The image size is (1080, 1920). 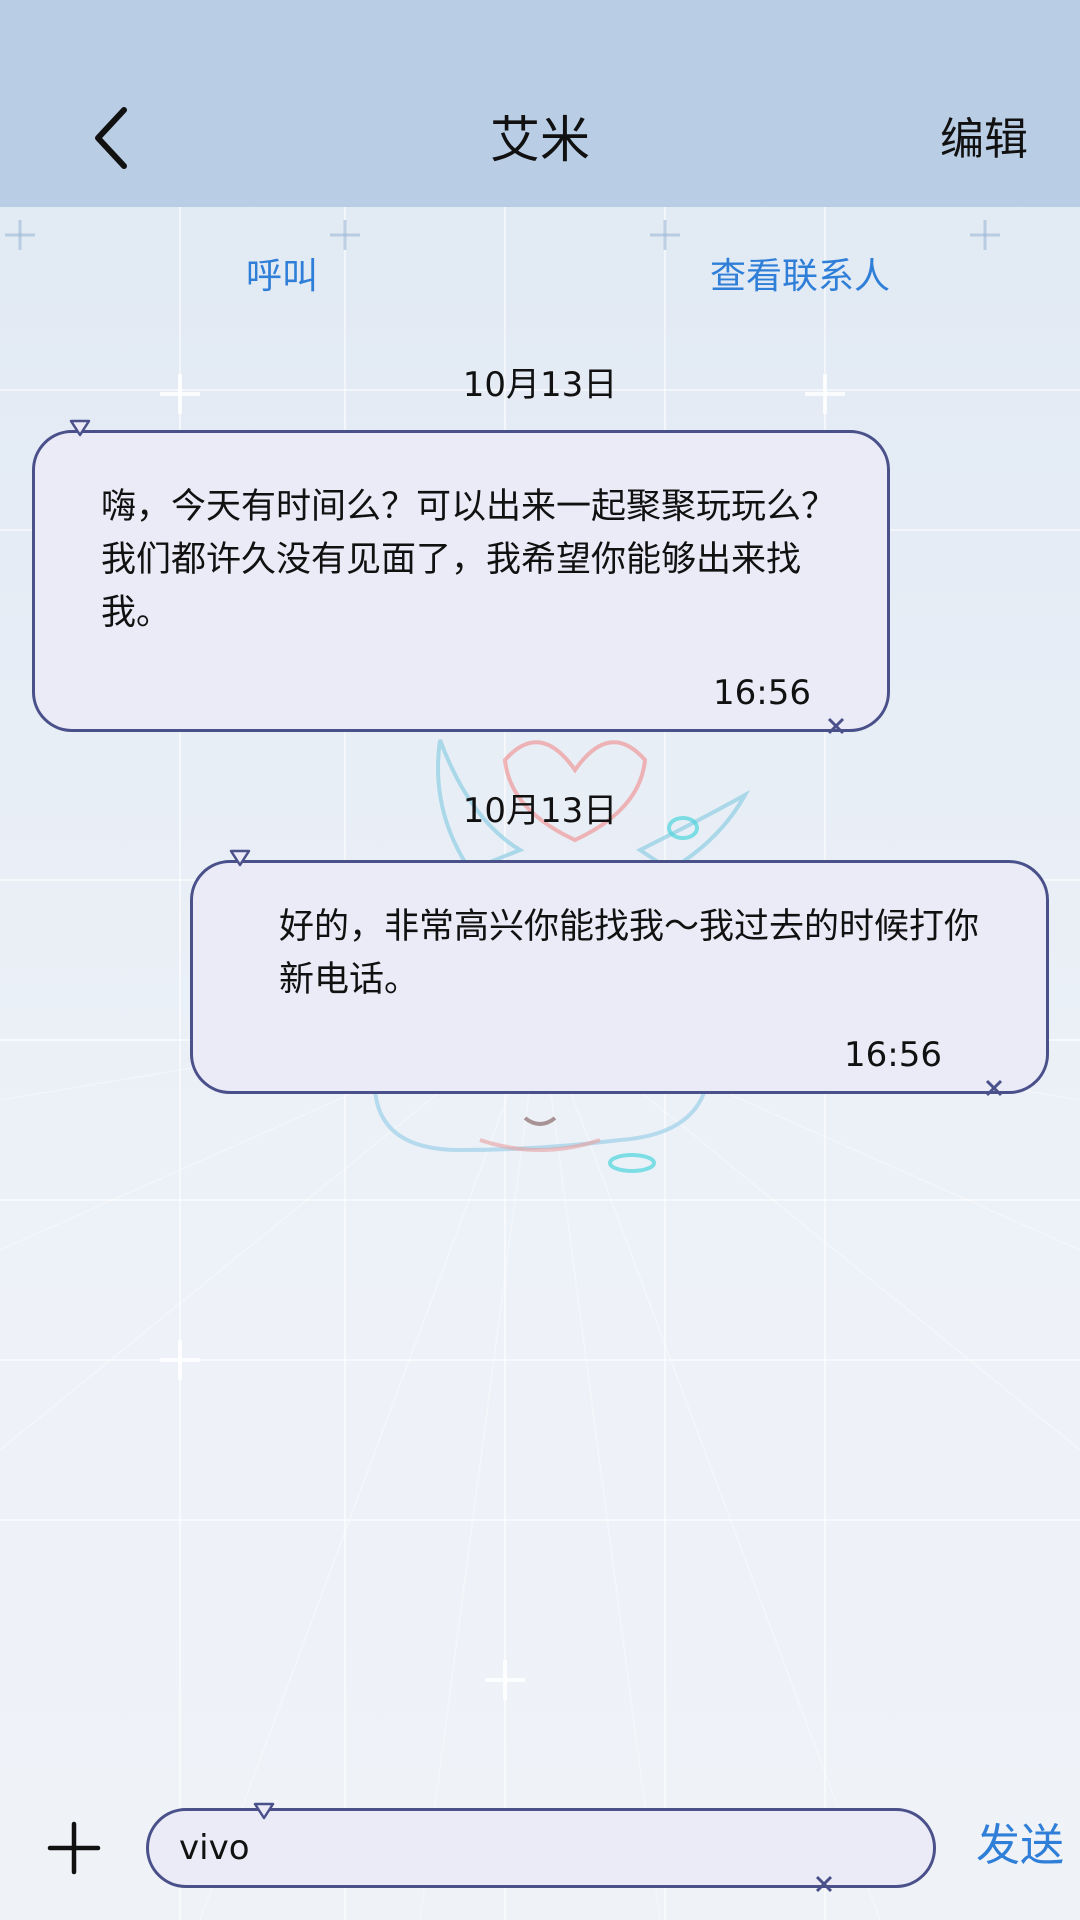 What do you see at coordinates (629, 953) in the screenshot?
I see `message-text: 好的，非常高兴你能找我～我过去的时候打你新电话。` at bounding box center [629, 953].